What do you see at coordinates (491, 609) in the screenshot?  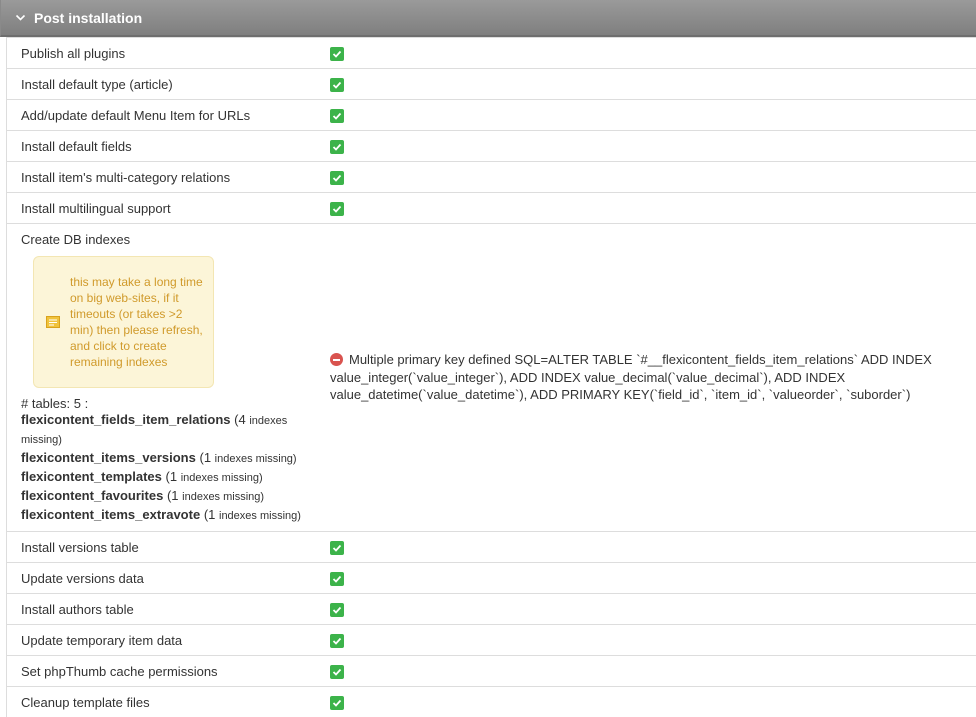 I see `table-row: Install authors table` at bounding box center [491, 609].